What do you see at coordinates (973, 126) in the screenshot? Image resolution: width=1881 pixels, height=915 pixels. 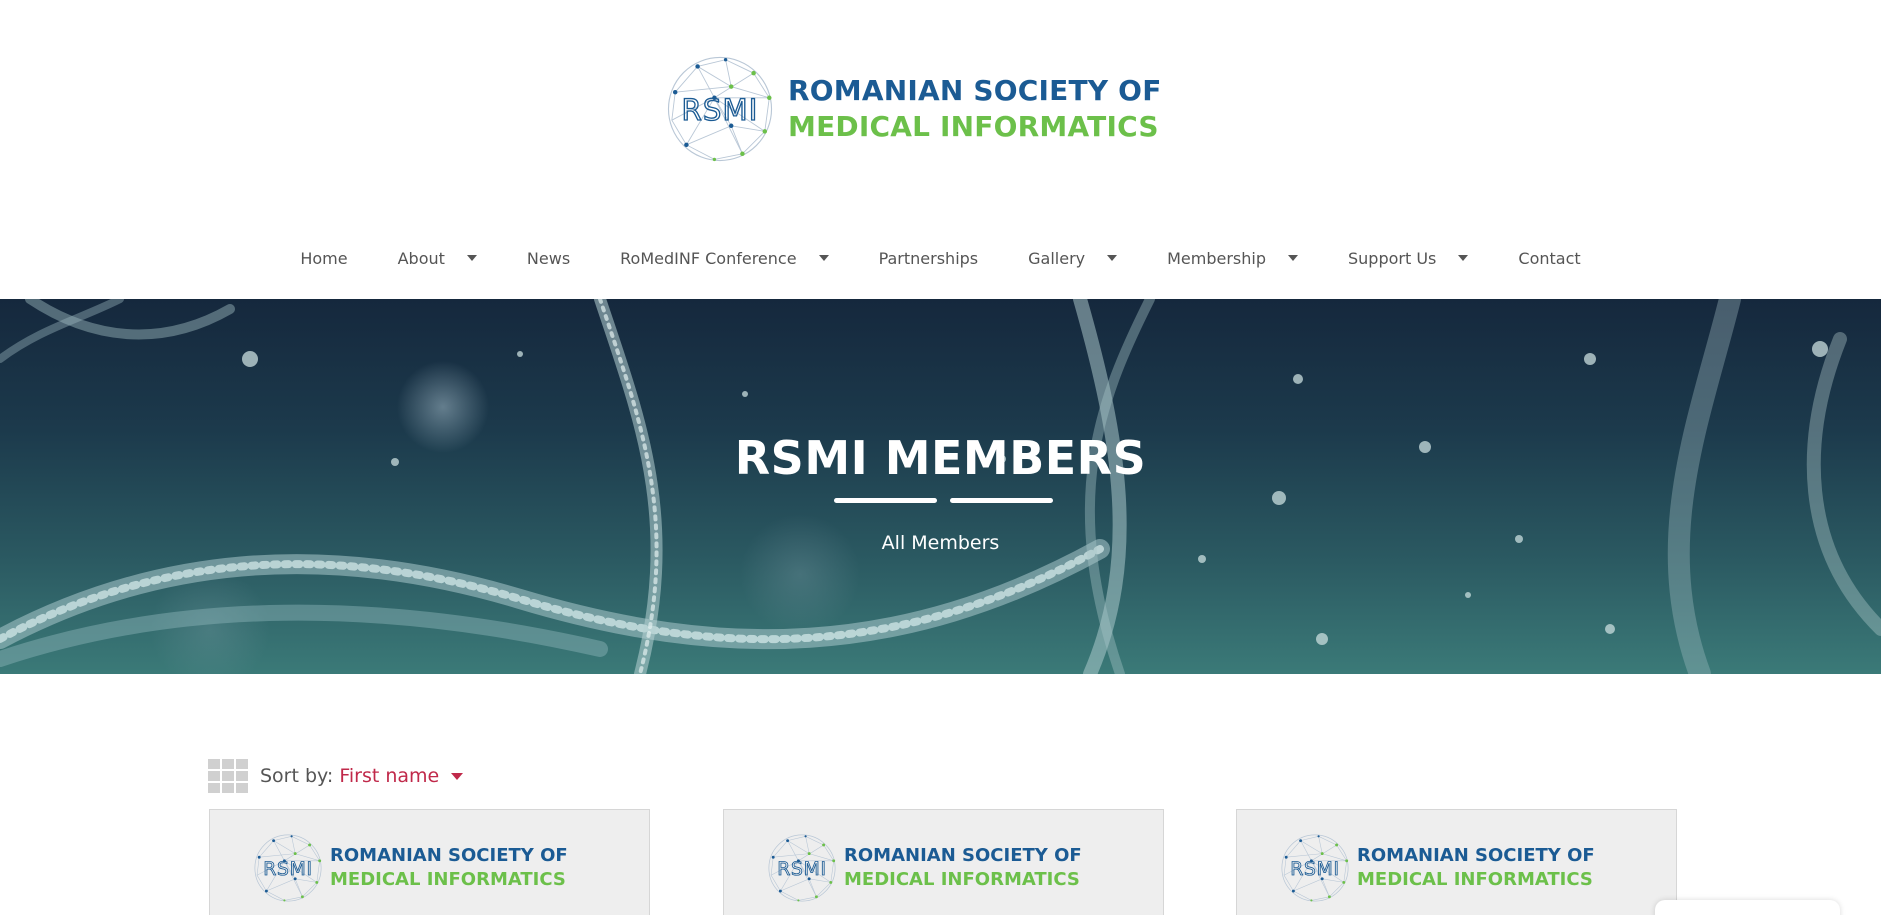 I see `logo-line-2: MEDICAL INFORMATICS` at bounding box center [973, 126].